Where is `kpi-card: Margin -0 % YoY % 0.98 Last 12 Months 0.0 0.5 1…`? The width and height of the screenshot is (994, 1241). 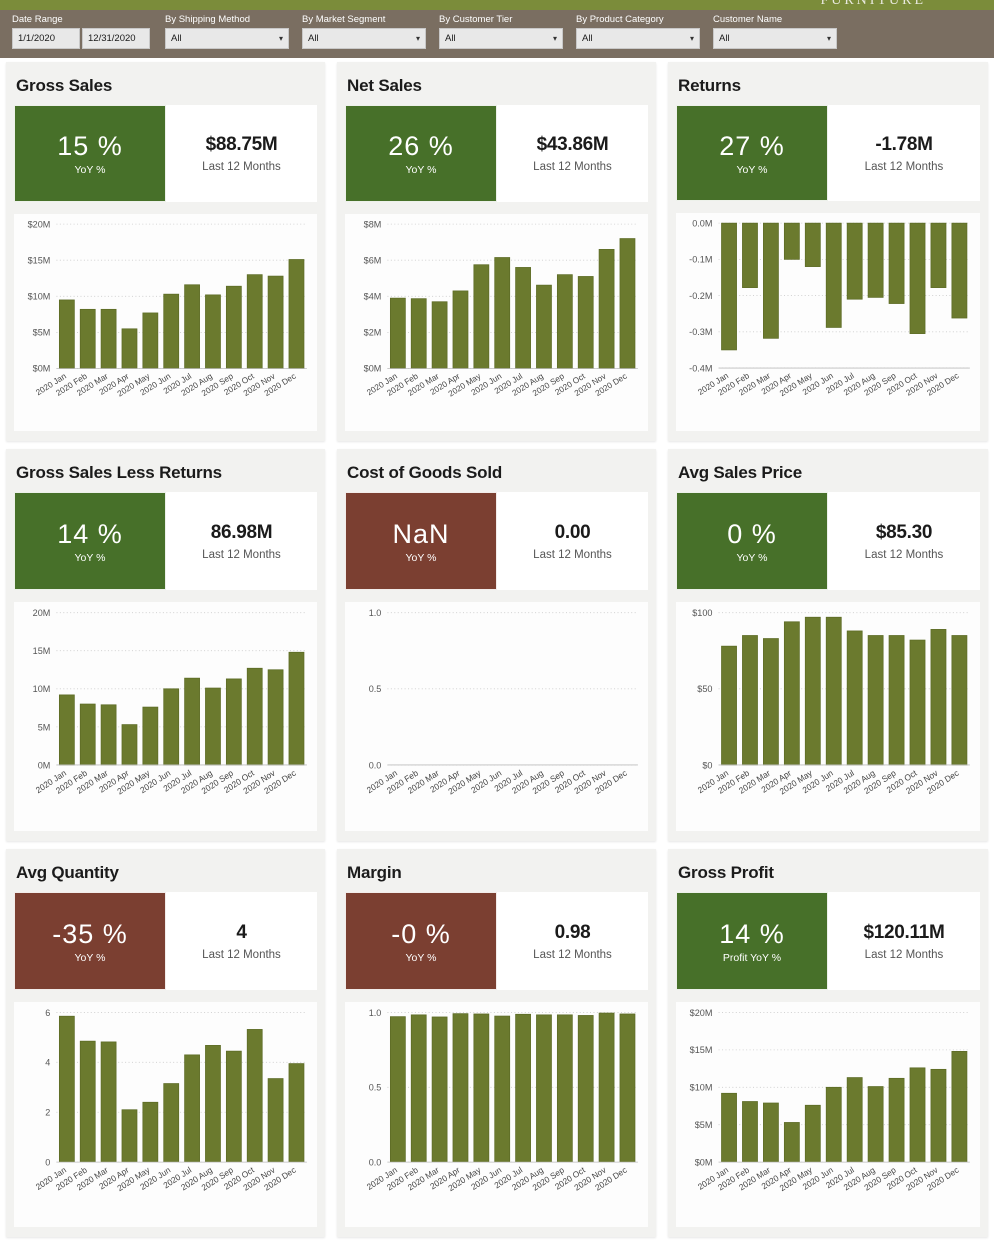
kpi-card: Margin -0 % YoY % 0.98 Last 12 Months 0.0 0.5 1… is located at coordinates (496, 1043).